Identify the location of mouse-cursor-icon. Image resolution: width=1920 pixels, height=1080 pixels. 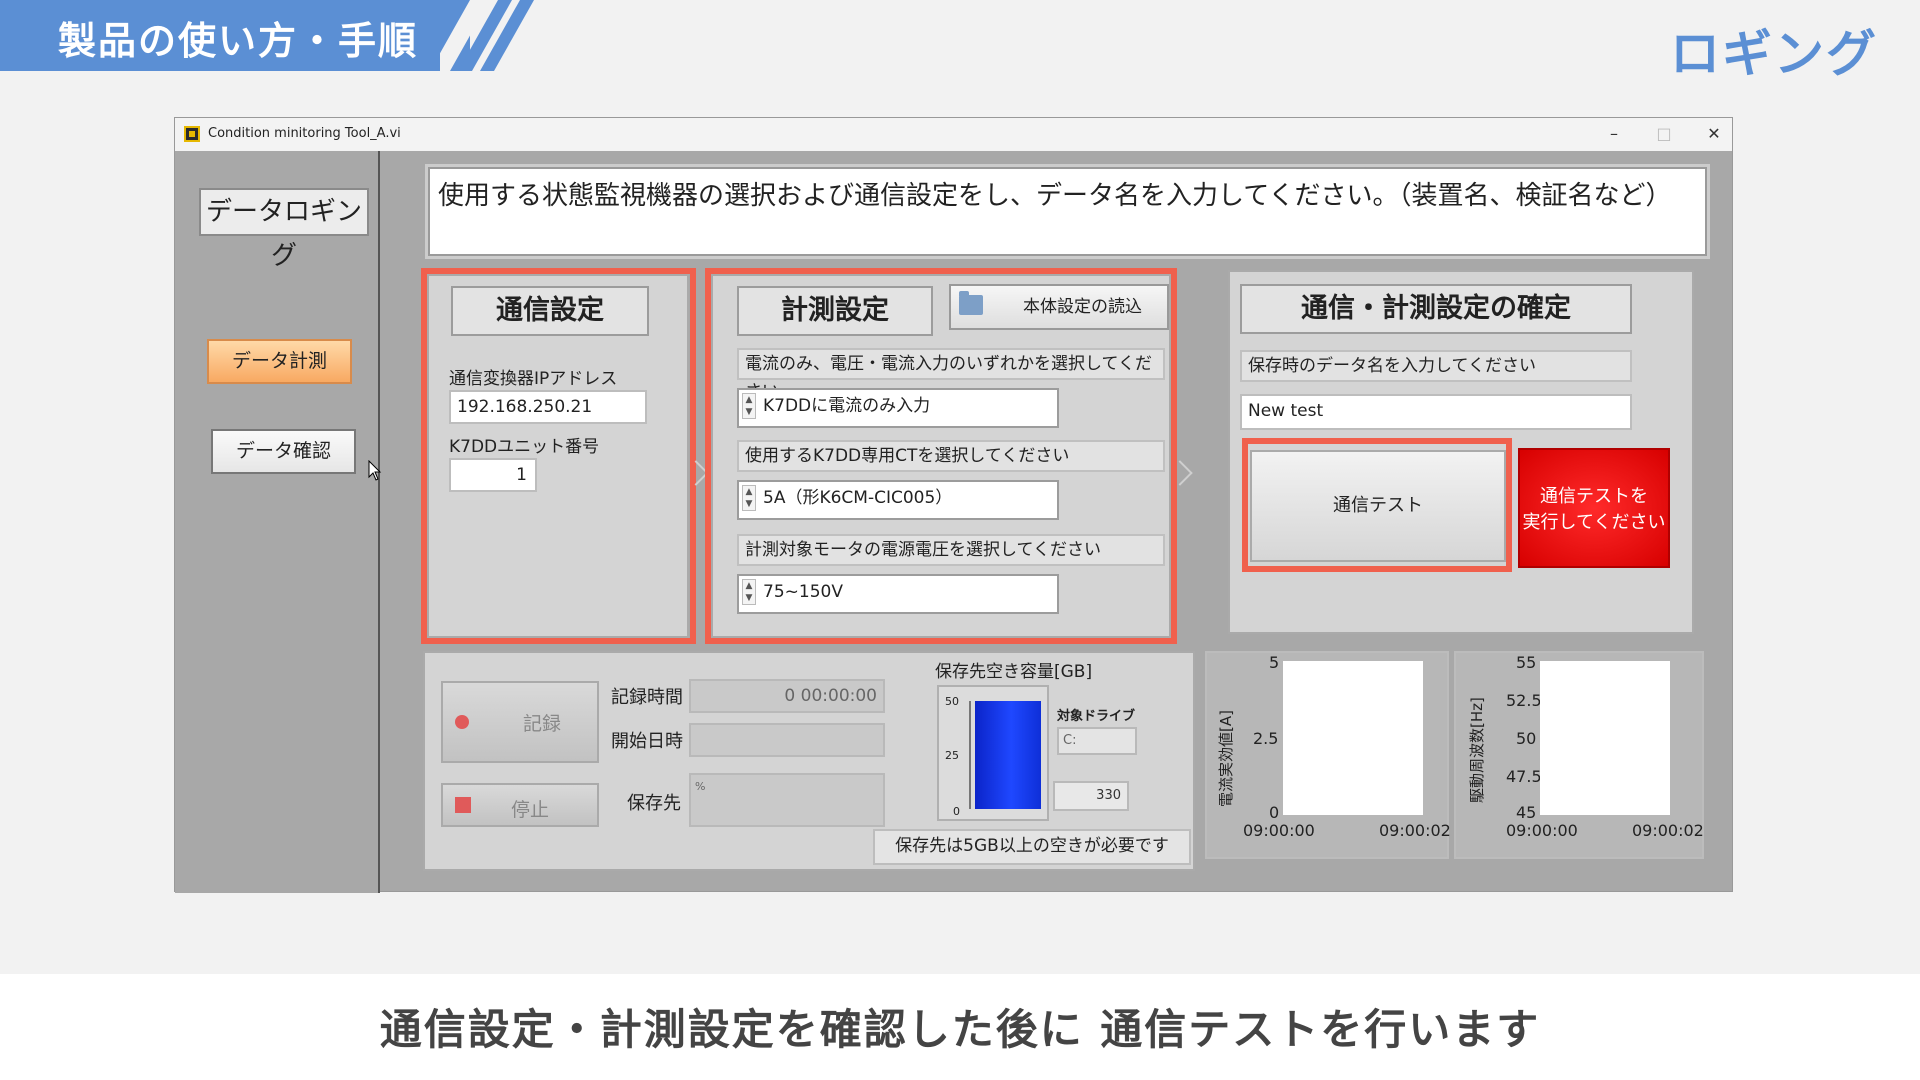
(375, 470).